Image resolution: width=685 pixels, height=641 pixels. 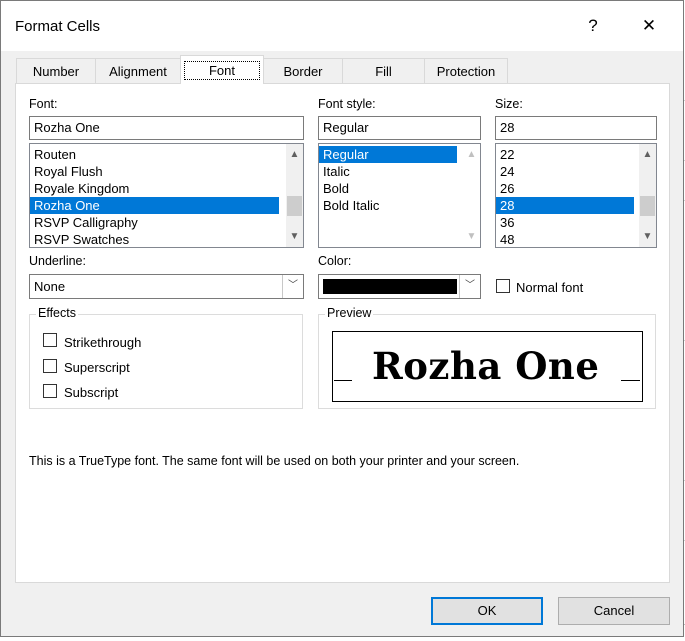 I want to click on size-list-item-selected: 28, so click(x=565, y=205).